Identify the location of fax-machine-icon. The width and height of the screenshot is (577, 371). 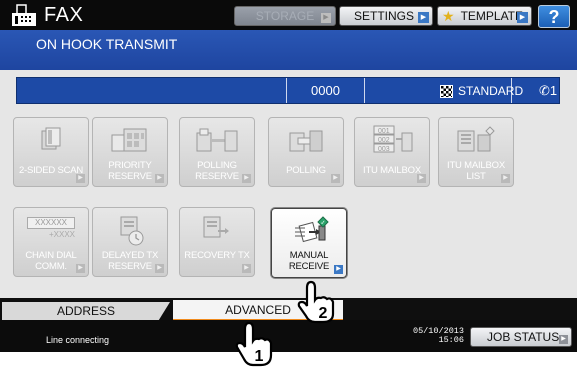
(24, 15).